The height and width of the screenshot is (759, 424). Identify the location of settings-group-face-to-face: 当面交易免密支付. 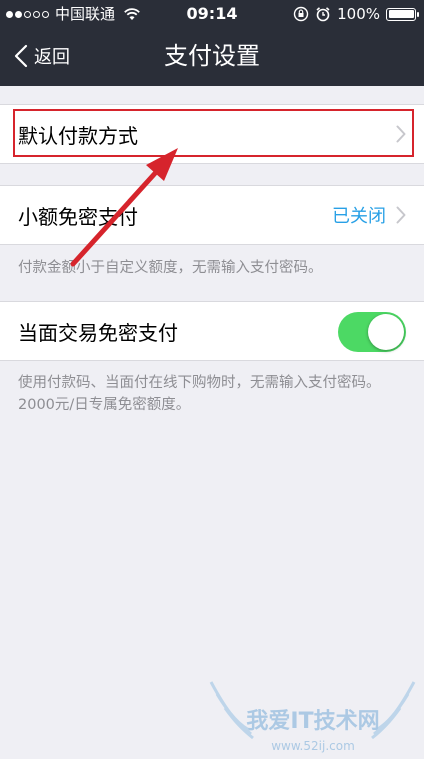
(212, 331).